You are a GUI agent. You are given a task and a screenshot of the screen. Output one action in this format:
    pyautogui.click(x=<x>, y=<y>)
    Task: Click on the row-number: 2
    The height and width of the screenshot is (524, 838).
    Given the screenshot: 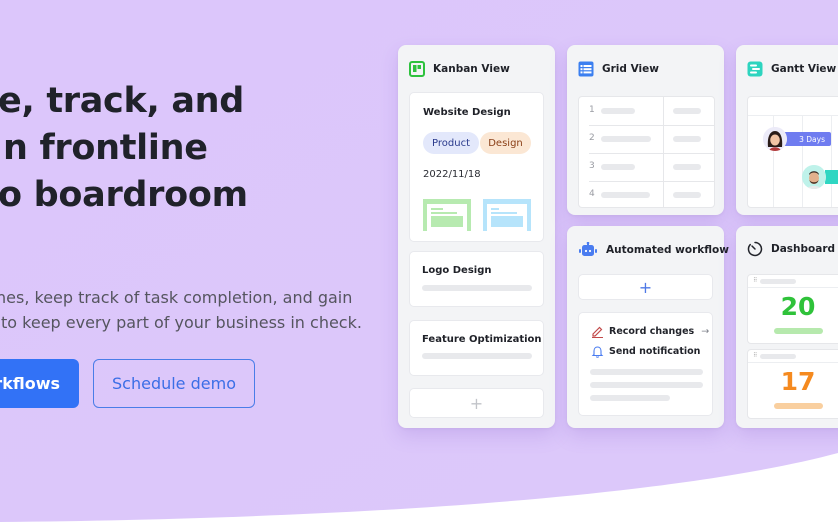 What is the action you would take?
    pyautogui.click(x=592, y=138)
    